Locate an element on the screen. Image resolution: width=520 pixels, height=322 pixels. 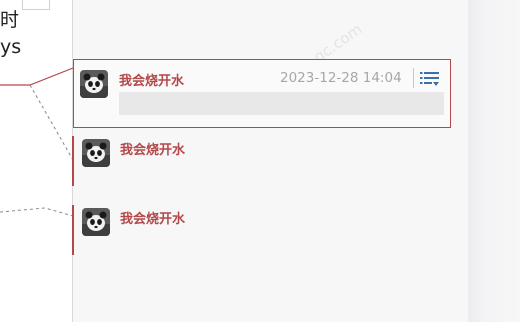
reply-input is located at coordinates (281, 103).